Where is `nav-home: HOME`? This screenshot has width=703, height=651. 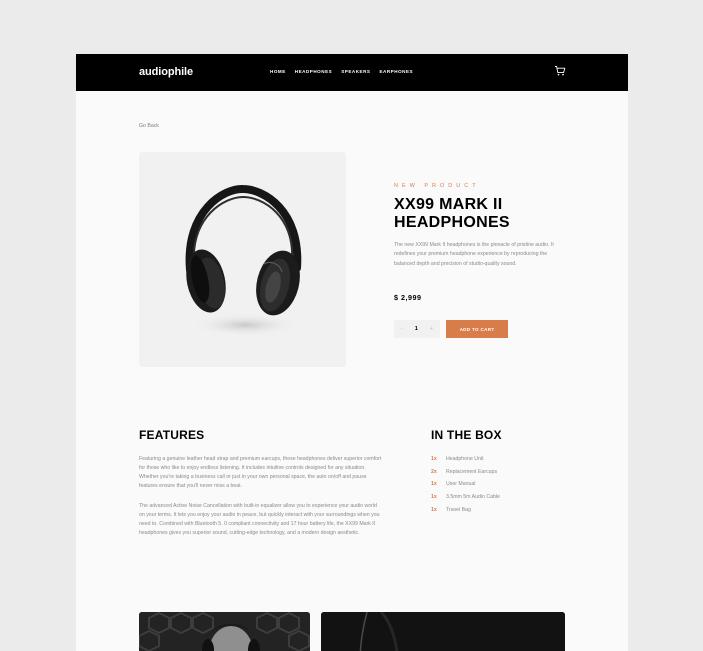 nav-home: HOME is located at coordinates (278, 71).